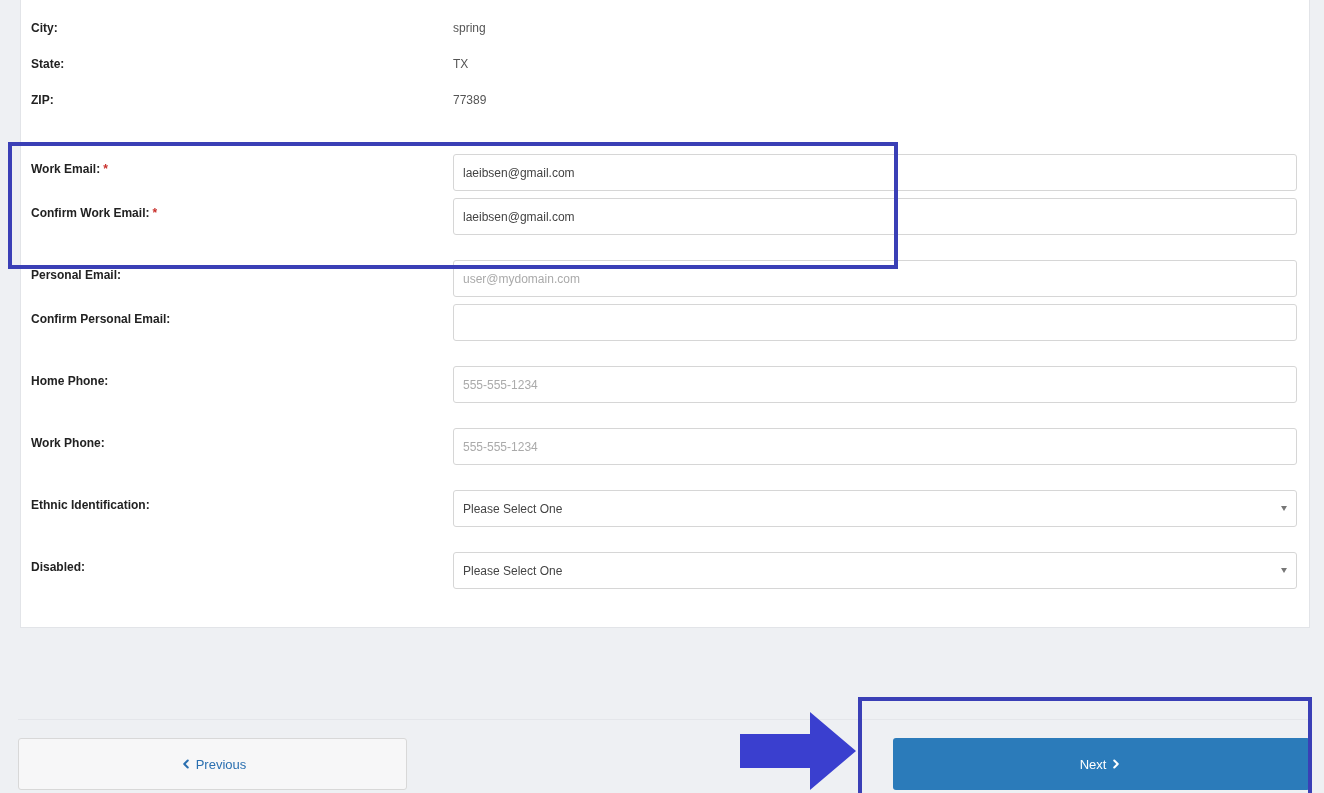 The image size is (1324, 793). Describe the element at coordinates (101, 318) in the screenshot. I see `field-label: Confirm Personal Email:` at that location.